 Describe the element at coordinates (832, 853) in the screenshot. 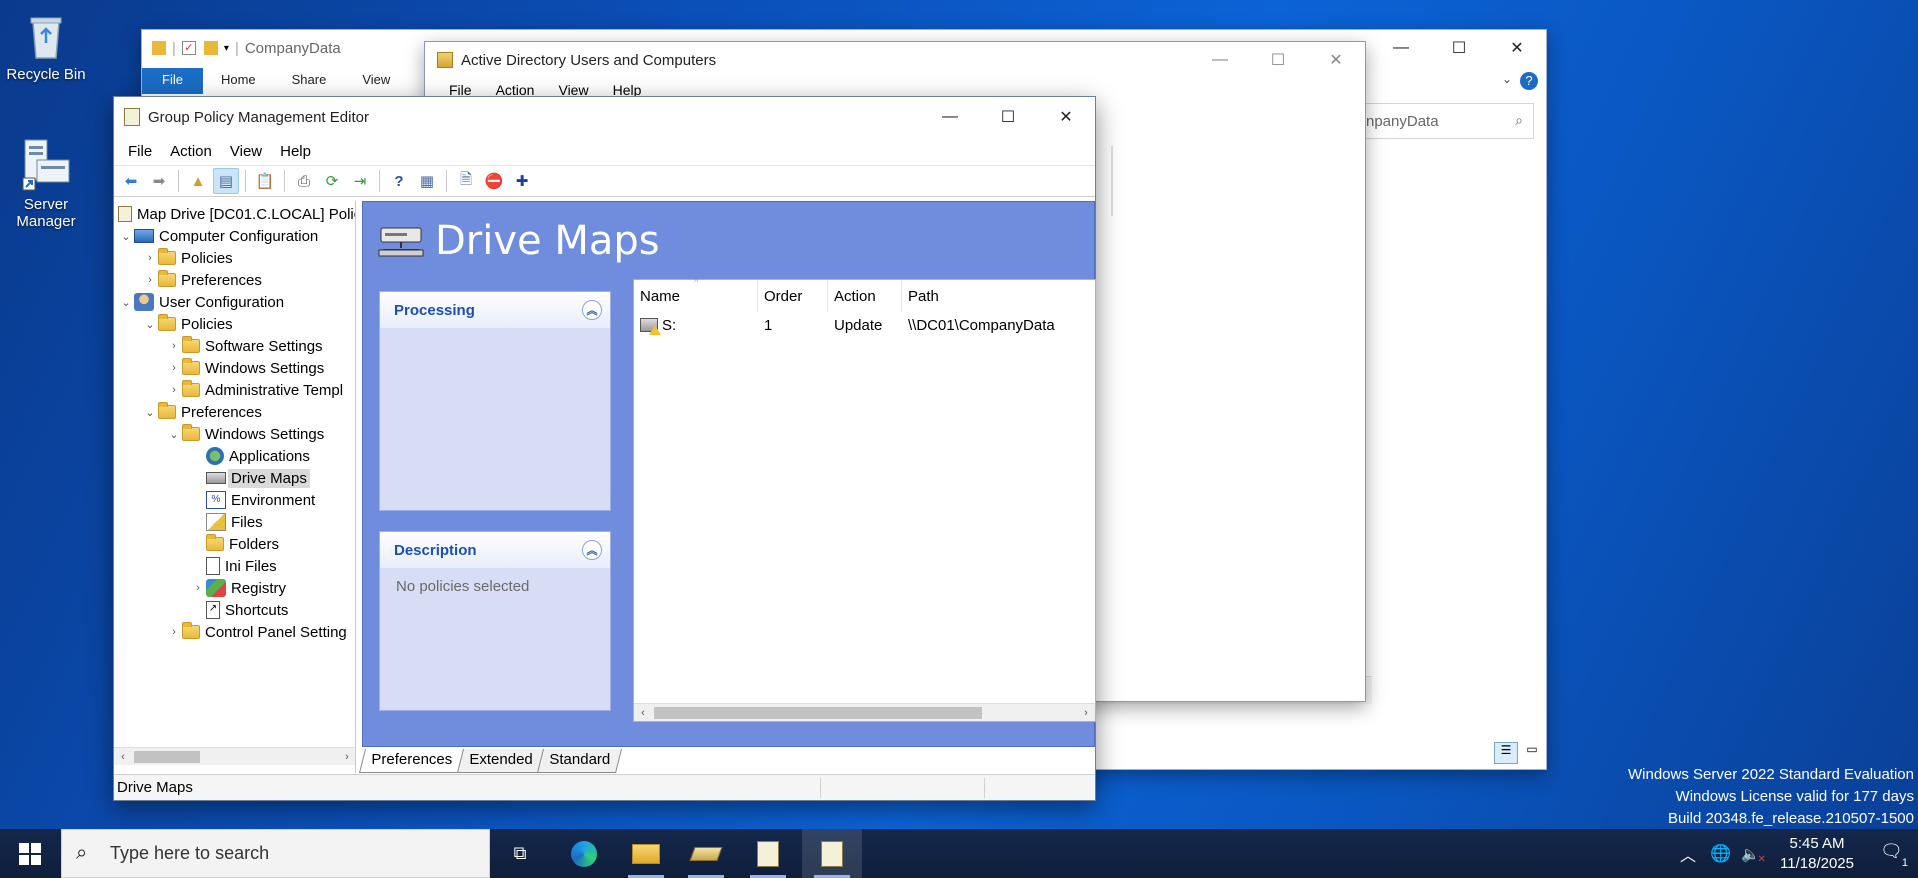

I see `taskbar-gpme` at that location.